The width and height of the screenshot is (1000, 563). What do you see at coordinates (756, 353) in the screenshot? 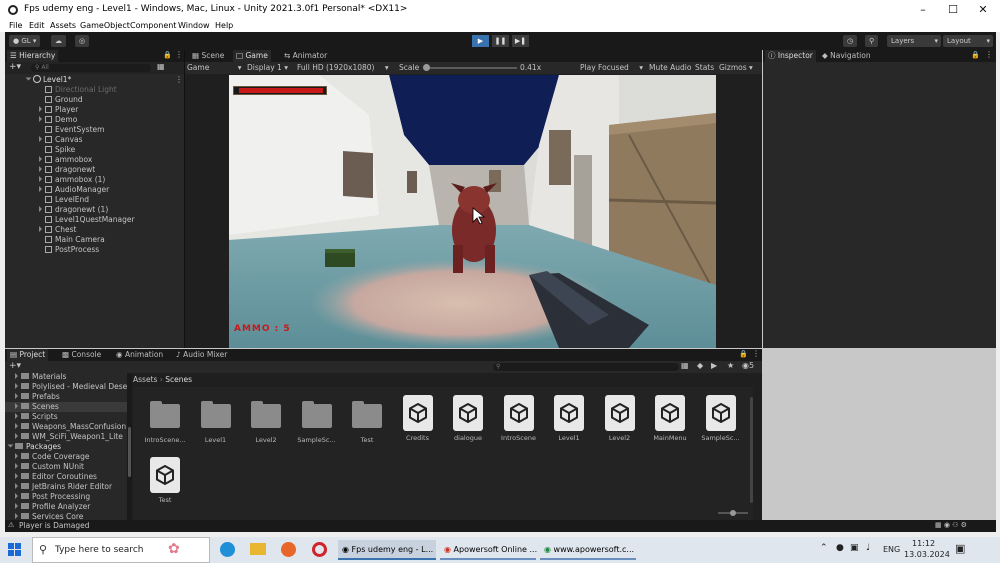
I see `project-more-icon: ⋮` at bounding box center [756, 353].